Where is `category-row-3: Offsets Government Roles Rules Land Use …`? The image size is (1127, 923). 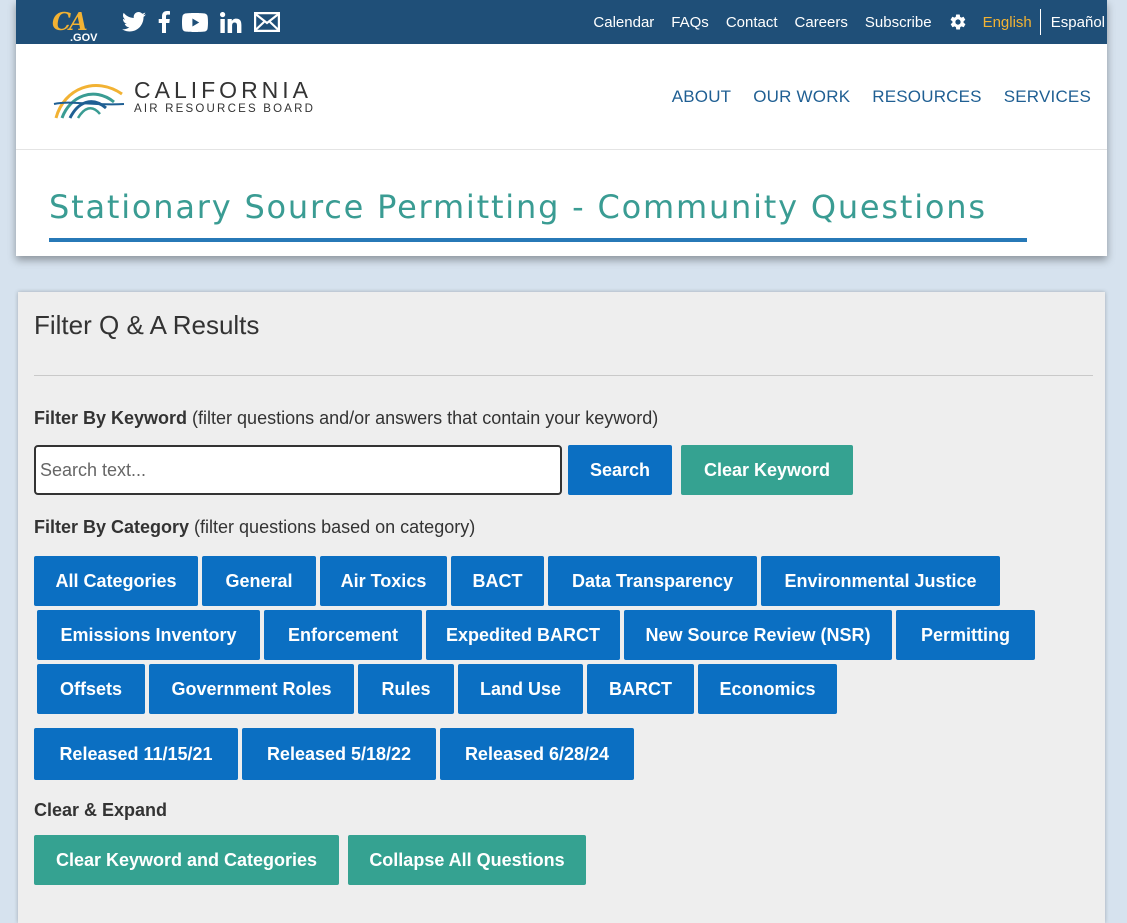
category-row-3: Offsets Government Roles Rules Land Use … is located at coordinates (563, 689).